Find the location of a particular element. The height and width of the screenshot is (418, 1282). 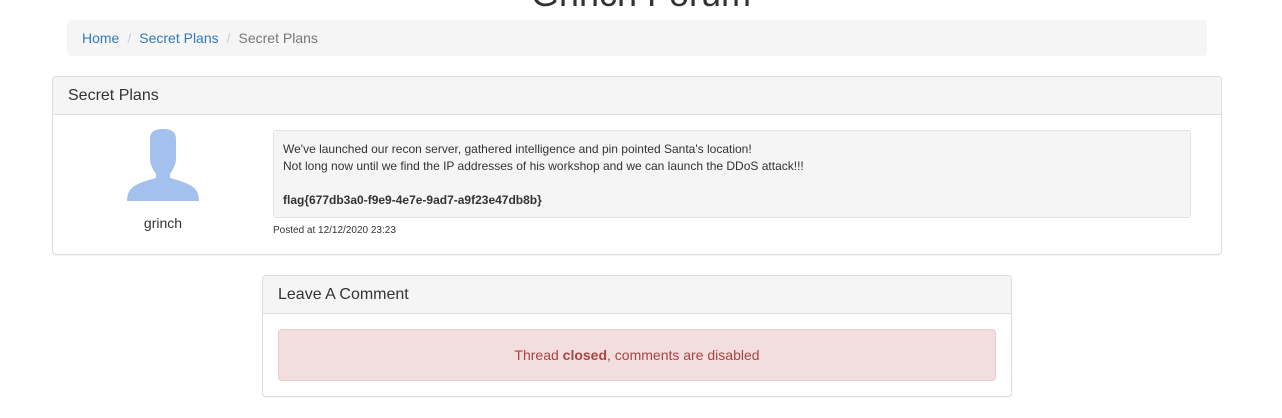

alert-text-emphasis: closed is located at coordinates (585, 355).